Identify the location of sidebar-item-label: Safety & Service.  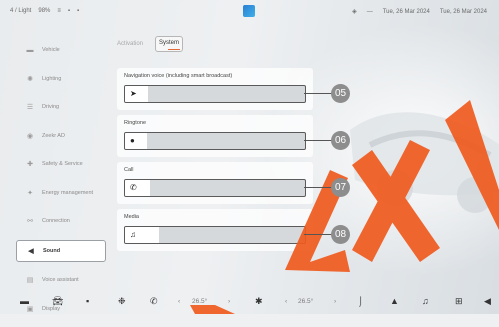
(62, 164).